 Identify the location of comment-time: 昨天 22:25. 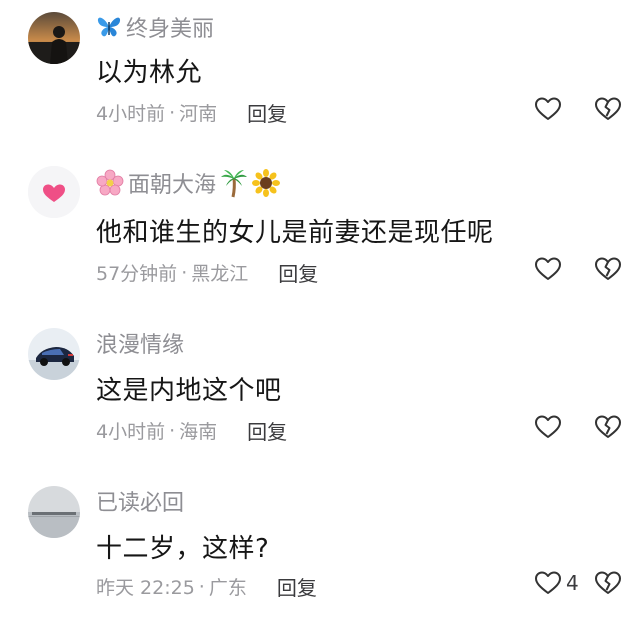
(145, 588).